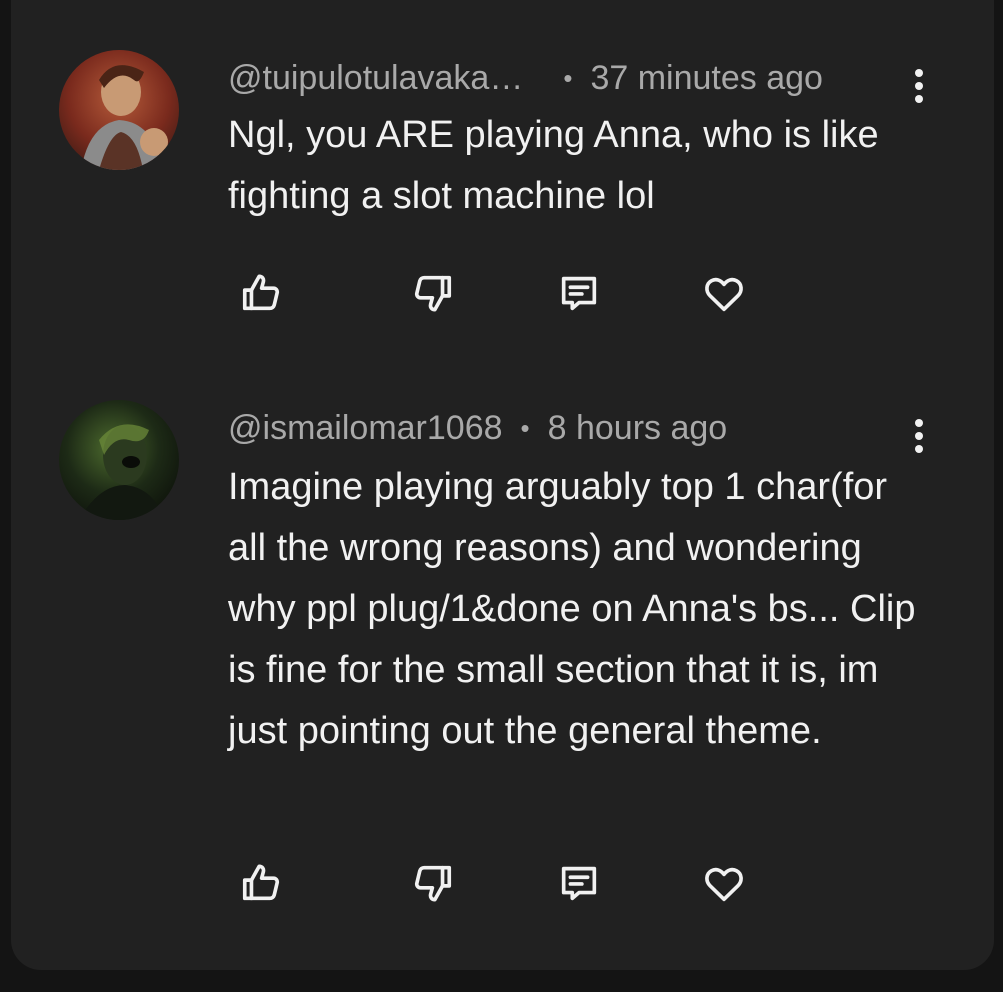 Image resolution: width=1003 pixels, height=992 pixels. I want to click on comment-author: @ismailomar1068, so click(365, 428).